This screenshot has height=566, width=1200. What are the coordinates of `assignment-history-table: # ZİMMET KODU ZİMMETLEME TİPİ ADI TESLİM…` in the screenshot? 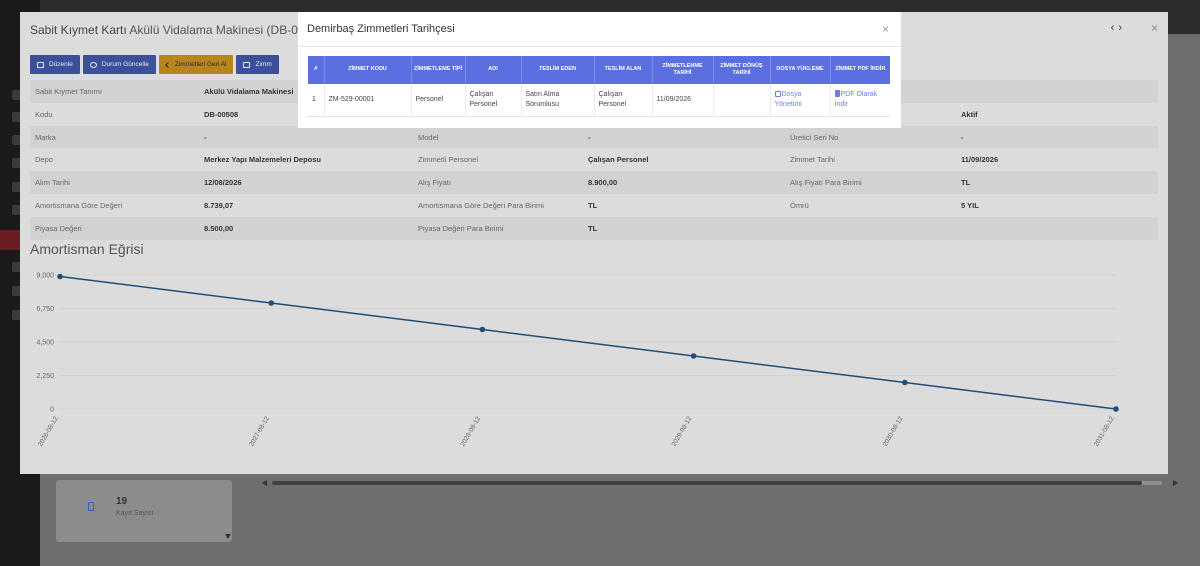 It's located at (599, 86).